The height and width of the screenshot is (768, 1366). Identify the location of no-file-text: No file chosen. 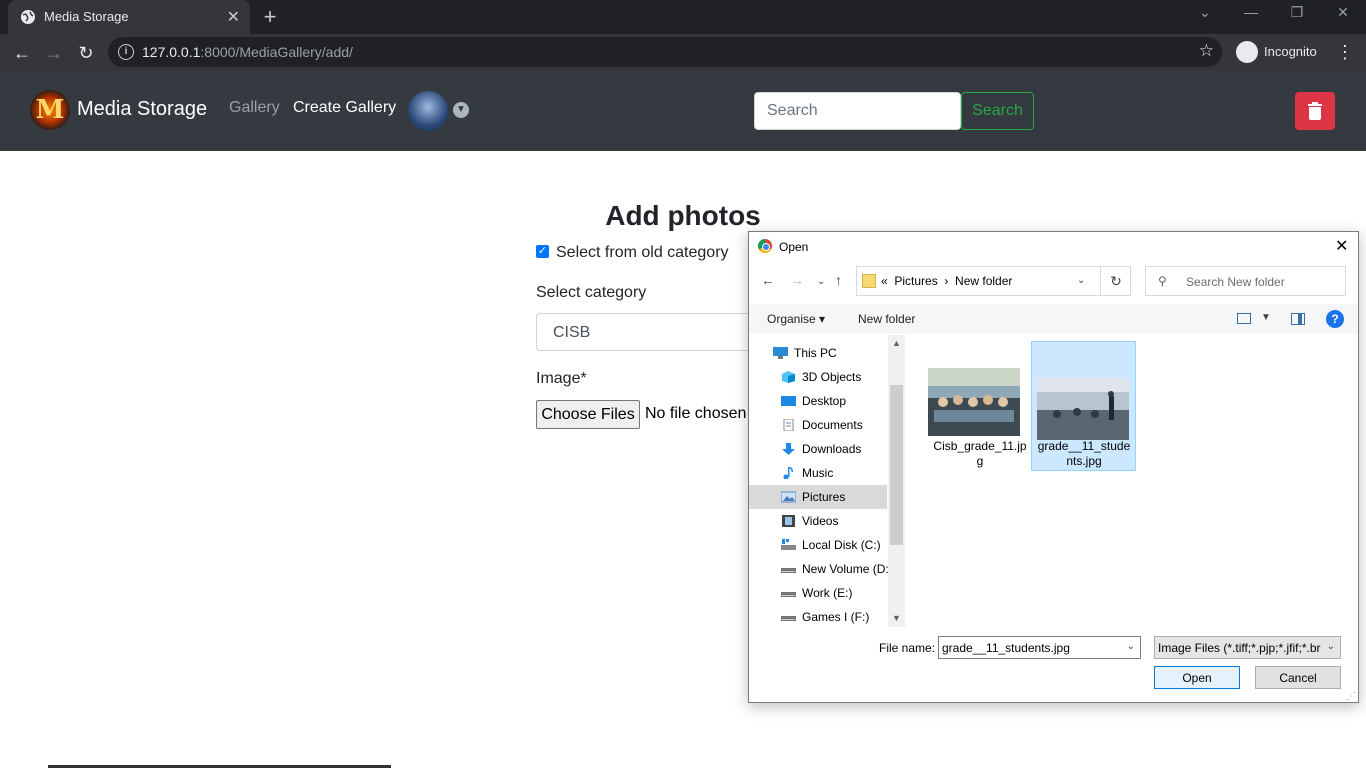
(696, 413).